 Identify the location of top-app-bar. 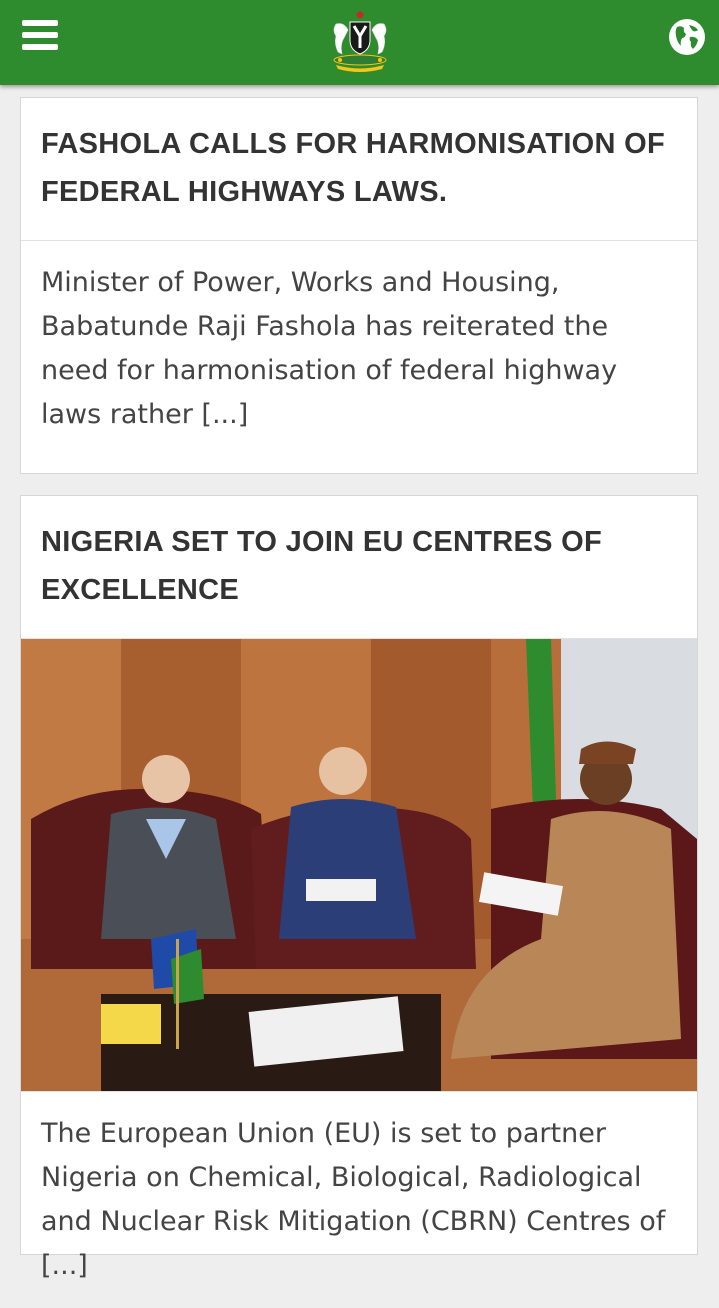
(359, 42).